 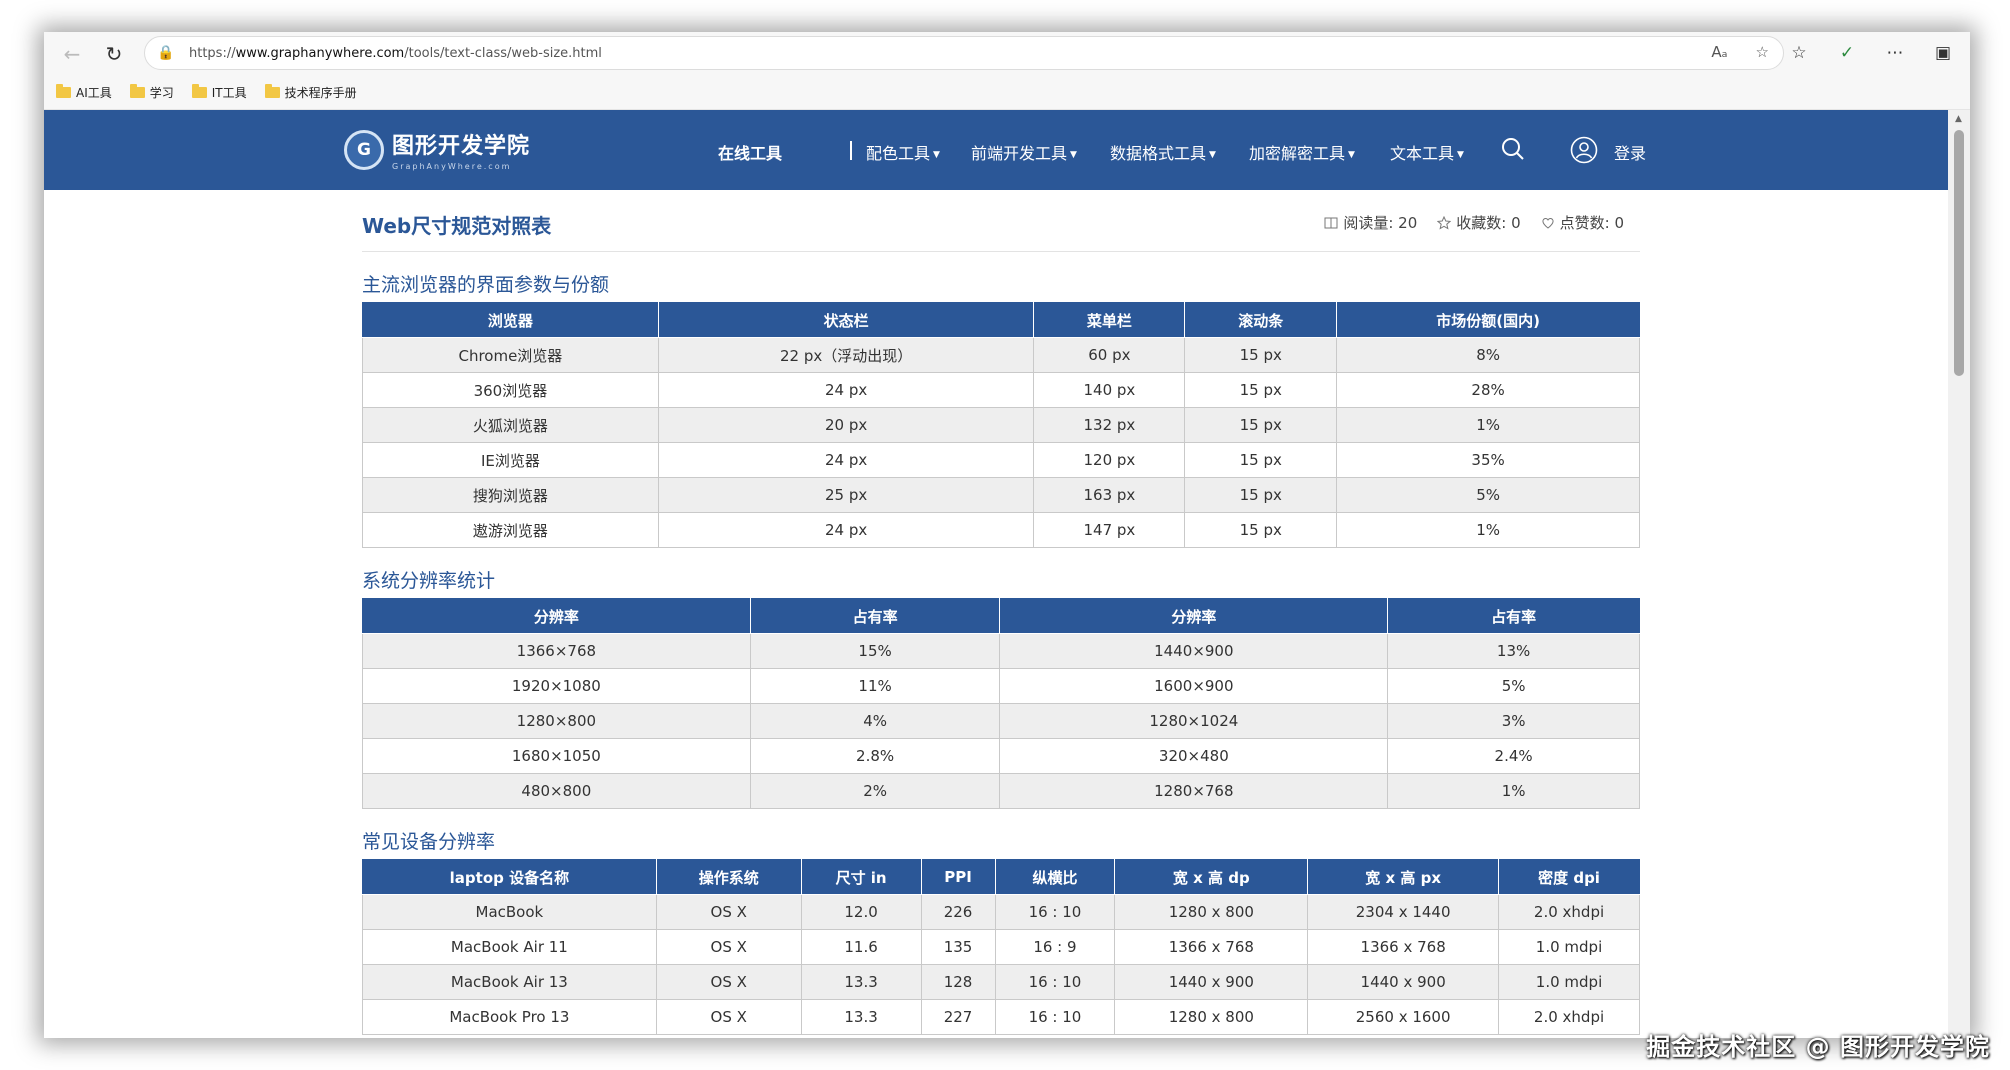 I want to click on table-cell: 1680×1050, so click(x=556, y=756).